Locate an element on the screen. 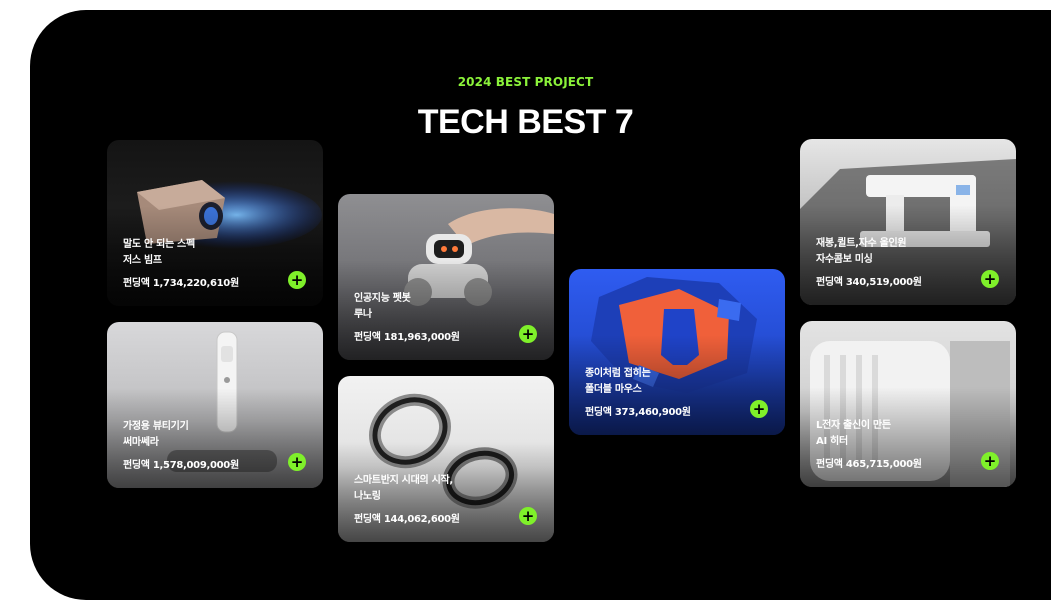  card-name-line2: 저스 빔프 is located at coordinates (142, 260).